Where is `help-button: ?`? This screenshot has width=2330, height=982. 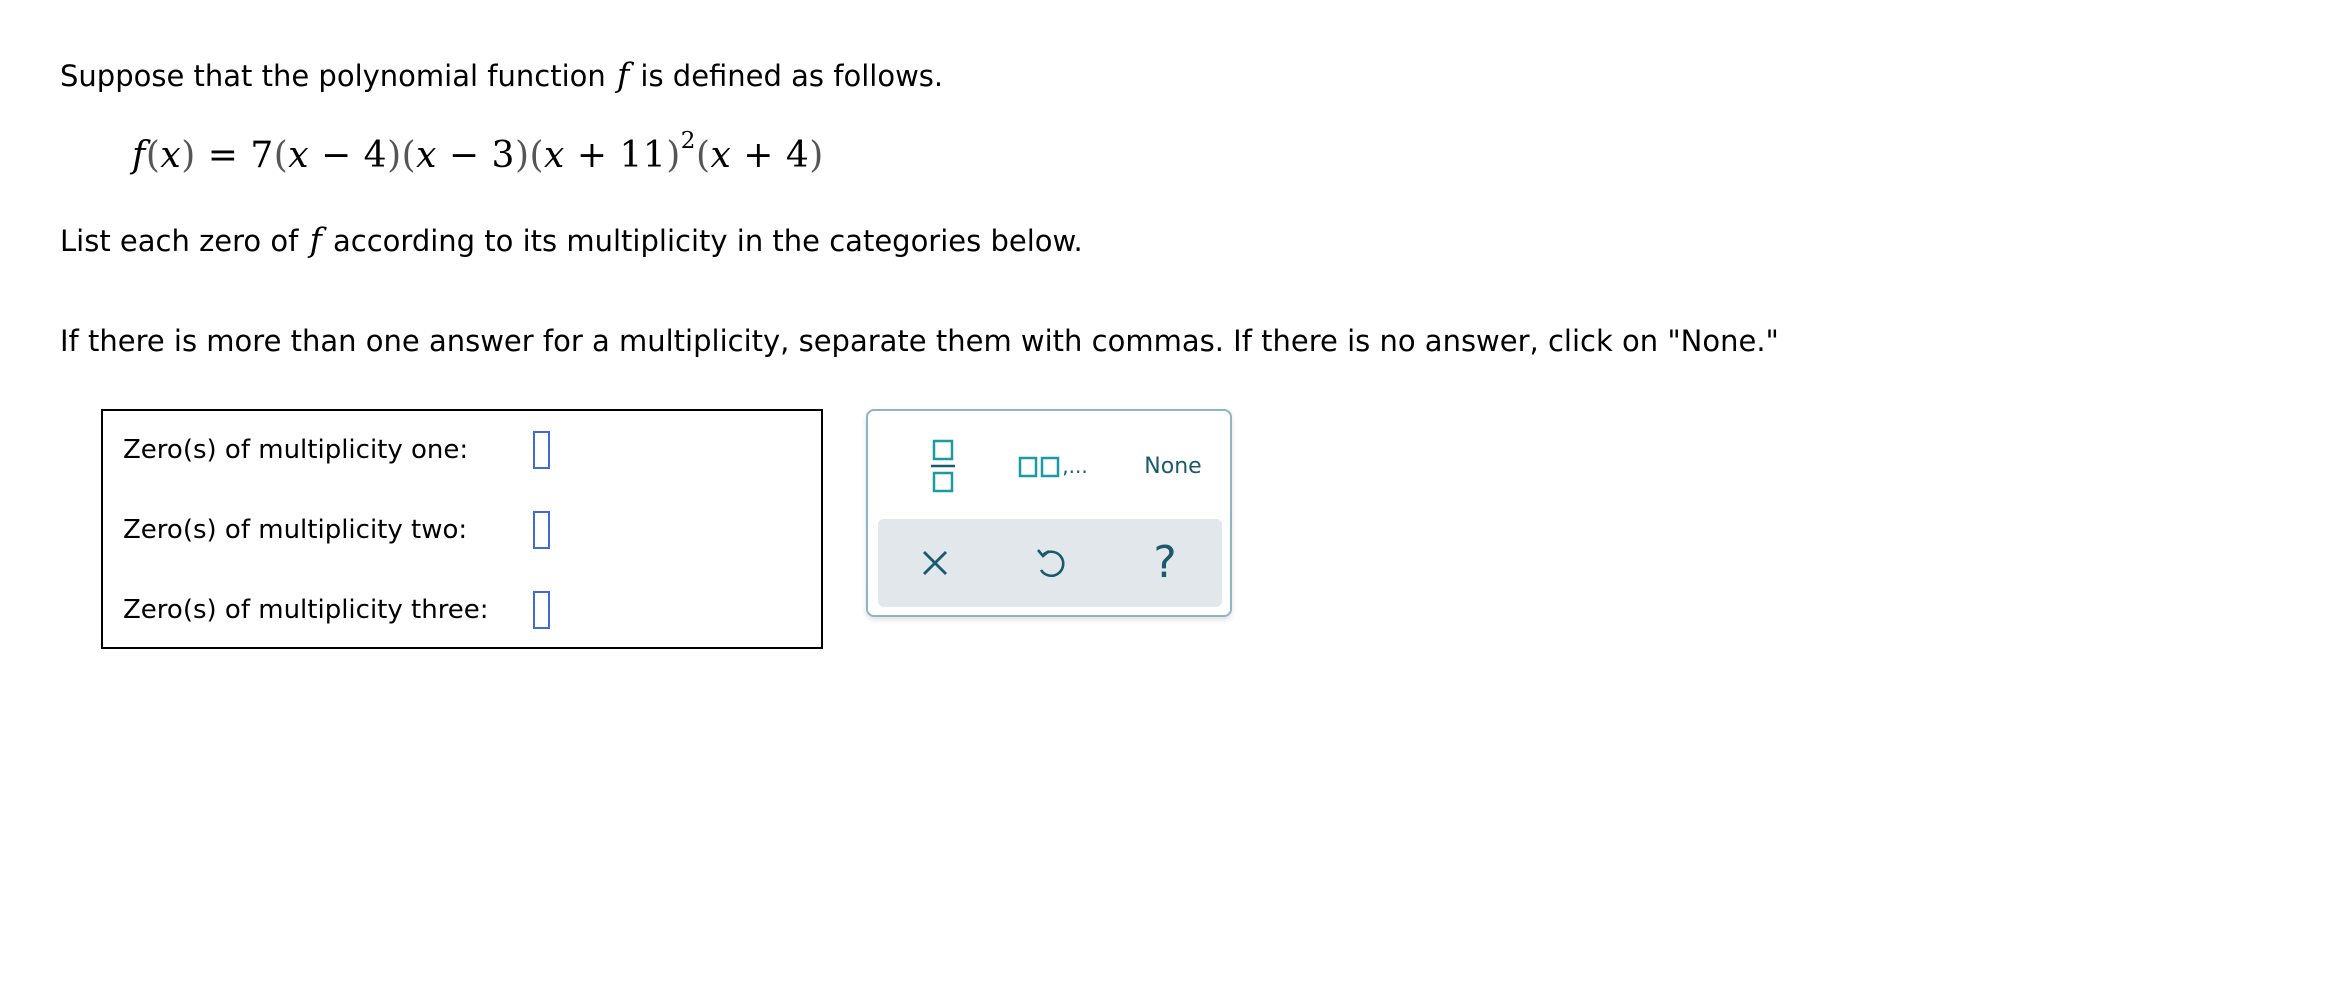
help-button: ? is located at coordinates (1165, 563).